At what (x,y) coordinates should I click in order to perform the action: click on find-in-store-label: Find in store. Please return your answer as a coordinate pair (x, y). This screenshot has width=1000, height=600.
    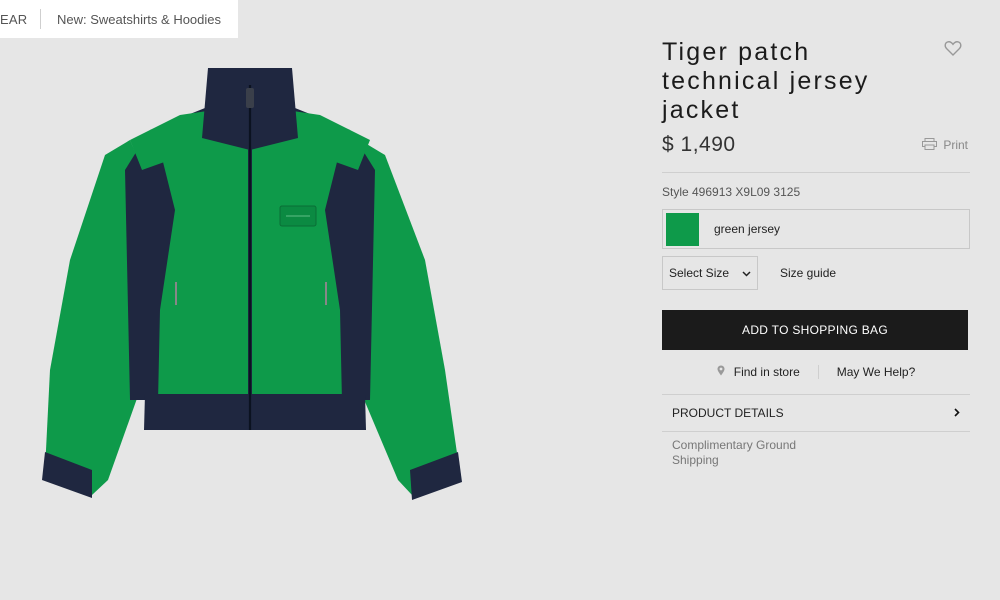
    Looking at the image, I should click on (766, 372).